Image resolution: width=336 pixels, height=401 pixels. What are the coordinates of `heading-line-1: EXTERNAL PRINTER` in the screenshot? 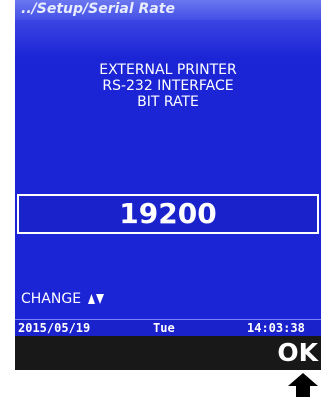 It's located at (168, 70).